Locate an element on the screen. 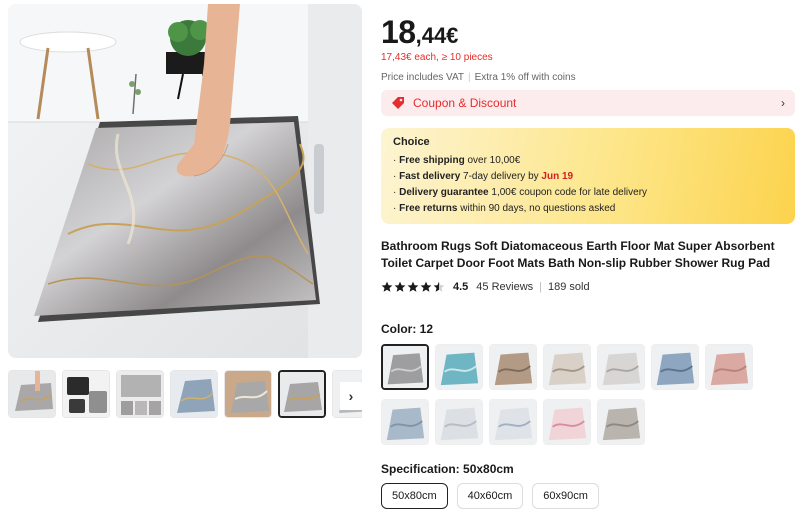 The height and width of the screenshot is (515, 800). price: 18 ,44€ is located at coordinates (419, 32).